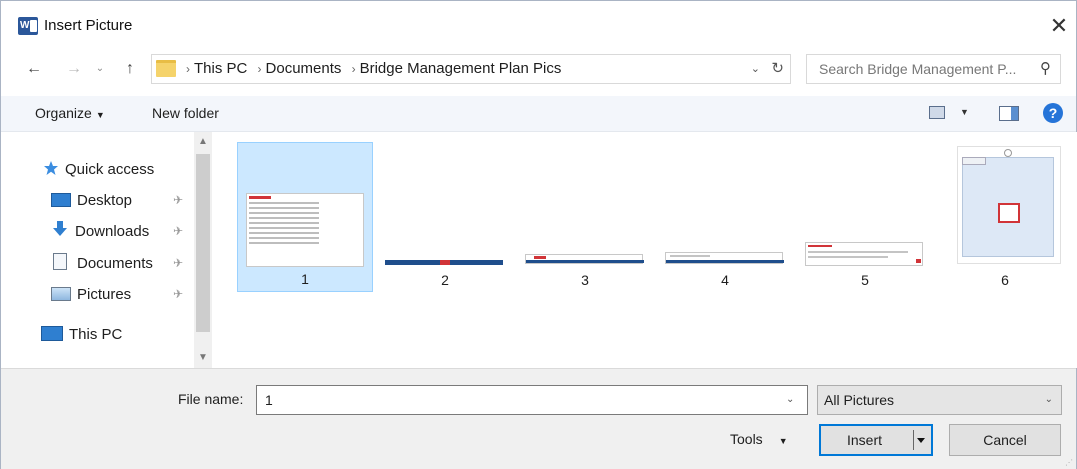  I want to click on desktop-icon, so click(61, 200).